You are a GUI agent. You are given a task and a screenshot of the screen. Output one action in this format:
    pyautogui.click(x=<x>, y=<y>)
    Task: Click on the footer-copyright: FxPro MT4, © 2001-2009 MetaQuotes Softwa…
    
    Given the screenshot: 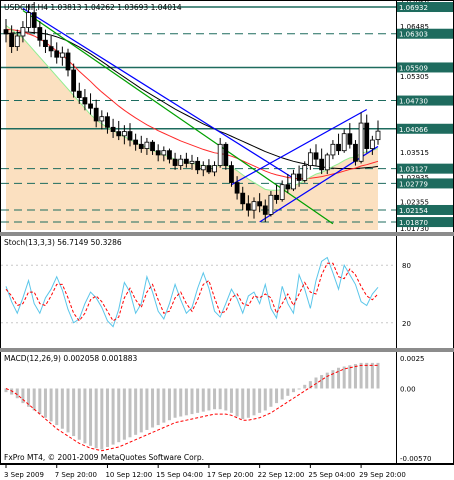 What is the action you would take?
    pyautogui.click(x=104, y=457)
    